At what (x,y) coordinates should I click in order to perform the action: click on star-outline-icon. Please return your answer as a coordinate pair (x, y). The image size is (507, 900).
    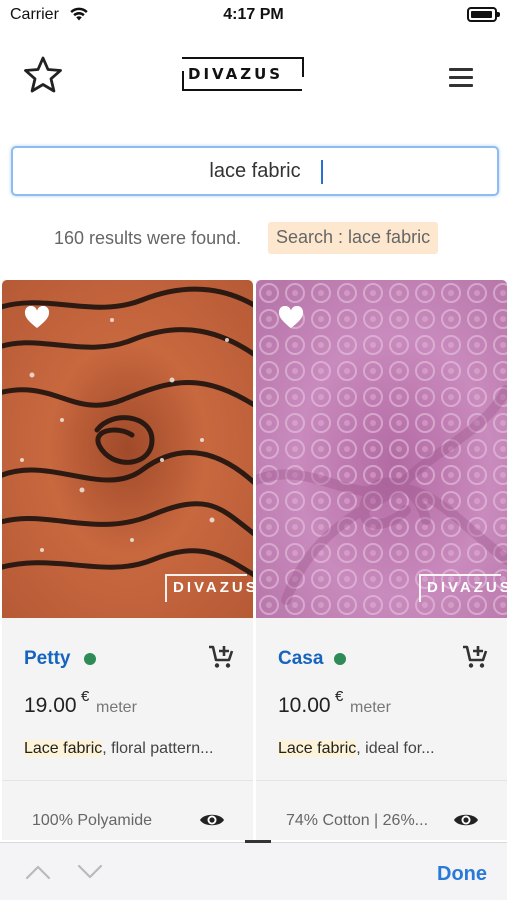
    Looking at the image, I should click on (43, 74).